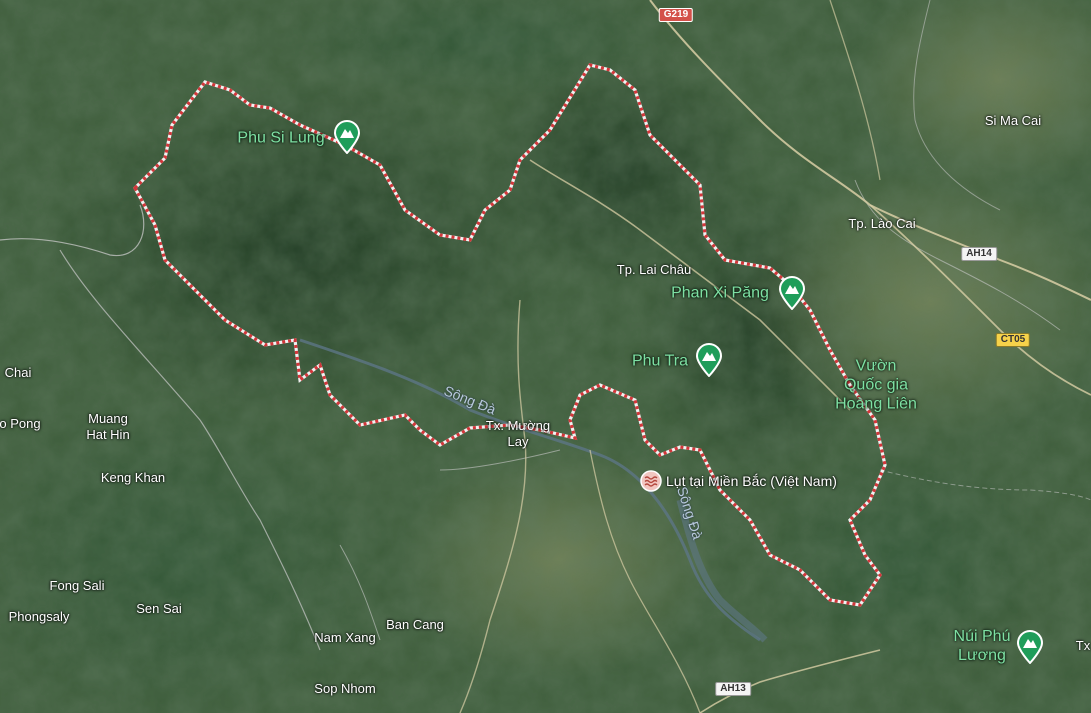  Describe the element at coordinates (979, 254) in the screenshot. I see `road-shield-ah14: AH14` at that location.